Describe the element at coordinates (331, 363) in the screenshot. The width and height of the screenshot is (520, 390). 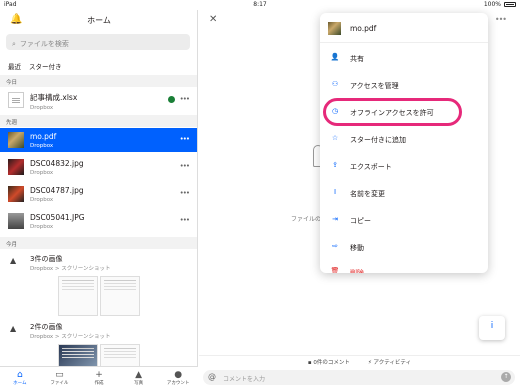
I see `comments-label: 0件のコメント` at that location.